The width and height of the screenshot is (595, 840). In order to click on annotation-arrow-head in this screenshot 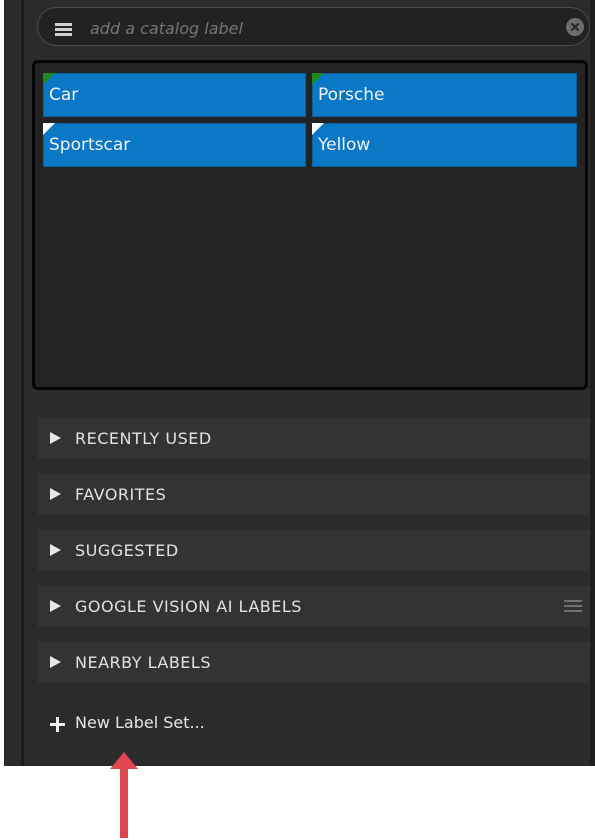, I will do `click(124, 760)`.